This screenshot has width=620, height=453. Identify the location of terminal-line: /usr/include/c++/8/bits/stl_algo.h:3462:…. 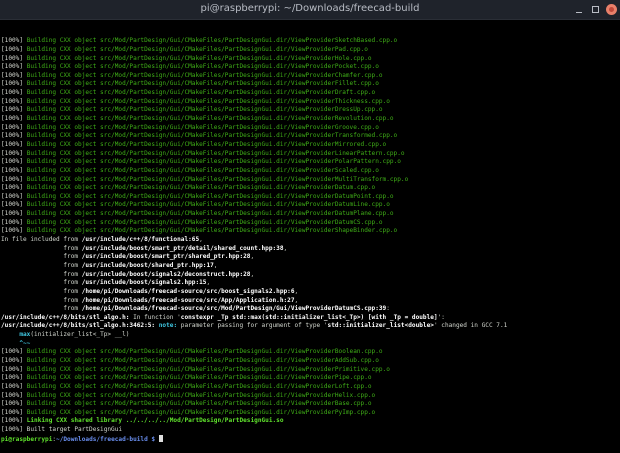
(308, 326).